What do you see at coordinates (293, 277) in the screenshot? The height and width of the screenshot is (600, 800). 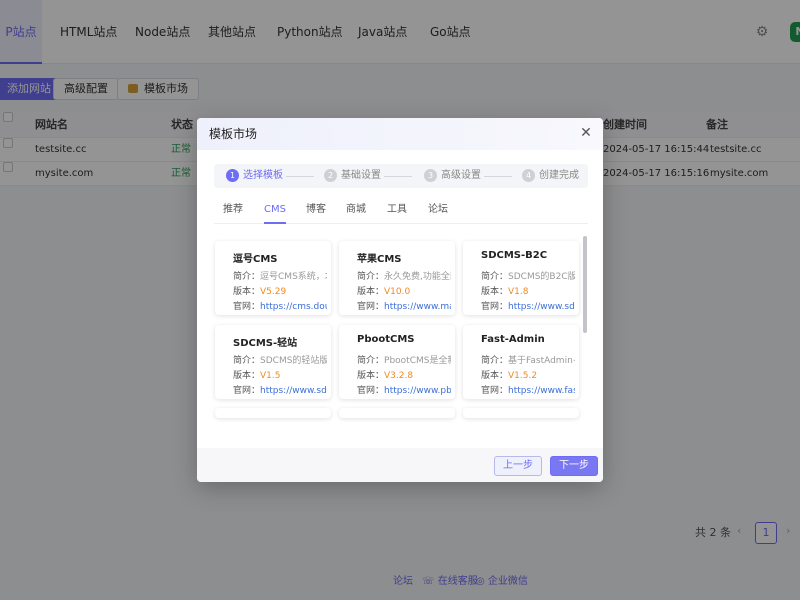 I see `intro-value: 逗号CMS系统，才` at bounding box center [293, 277].